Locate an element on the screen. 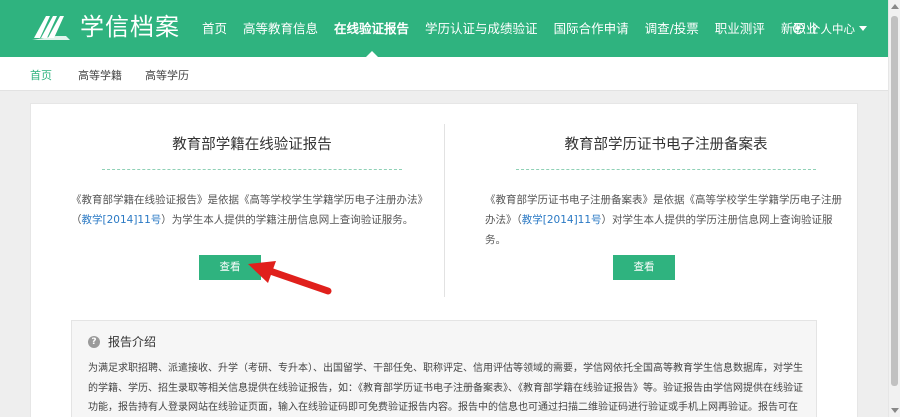  degree-record-title: 教育部学历证书电子注册备案表 is located at coordinates (666, 145).